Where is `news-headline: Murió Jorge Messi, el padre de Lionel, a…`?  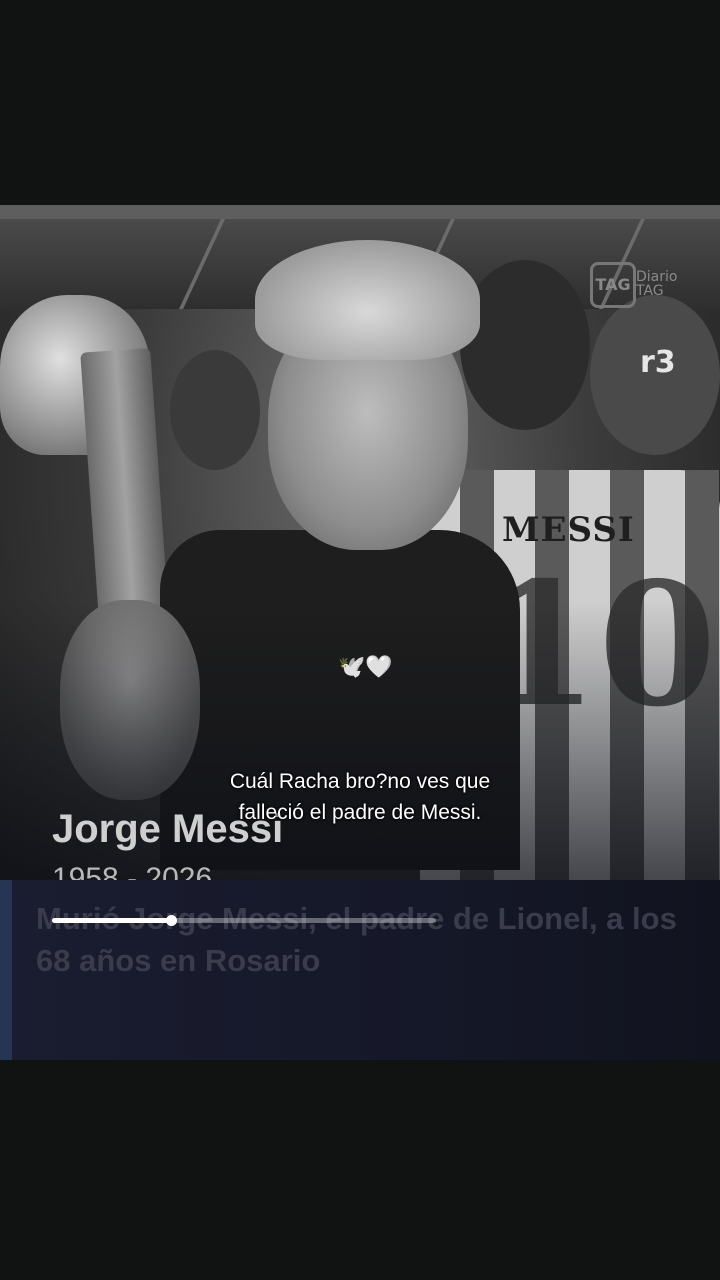
news-headline: Murió Jorge Messi, el padre de Lionel, a… is located at coordinates (356, 939).